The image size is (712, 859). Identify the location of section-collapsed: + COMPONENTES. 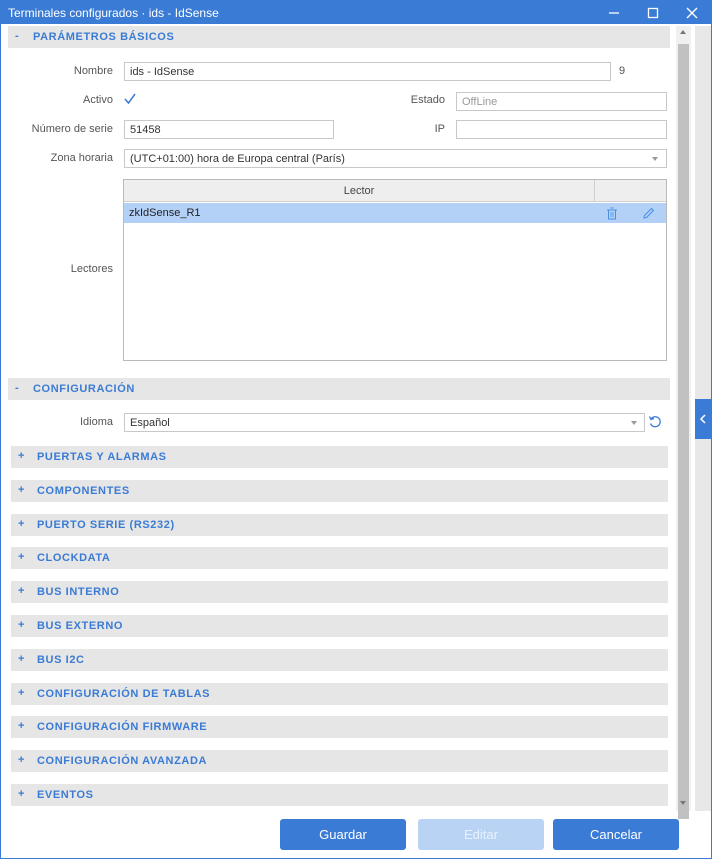
(339, 491).